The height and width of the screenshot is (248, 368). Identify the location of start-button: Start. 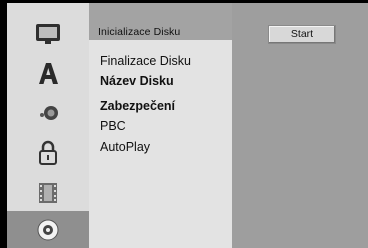
(302, 34).